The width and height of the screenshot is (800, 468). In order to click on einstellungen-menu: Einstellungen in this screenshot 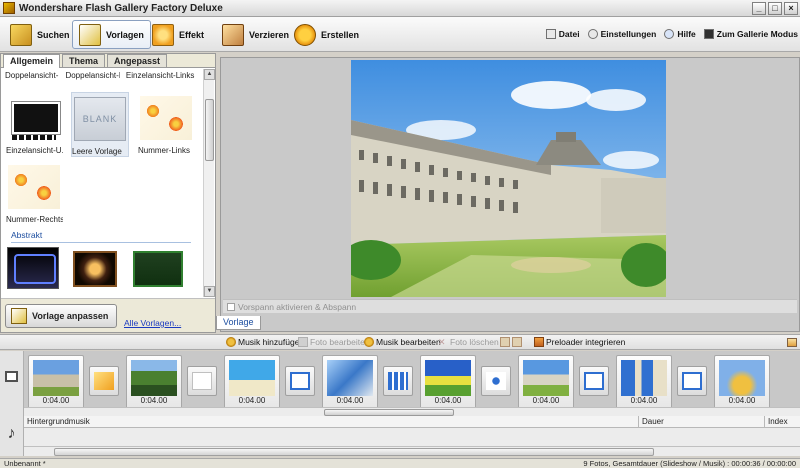, I will do `click(622, 34)`.